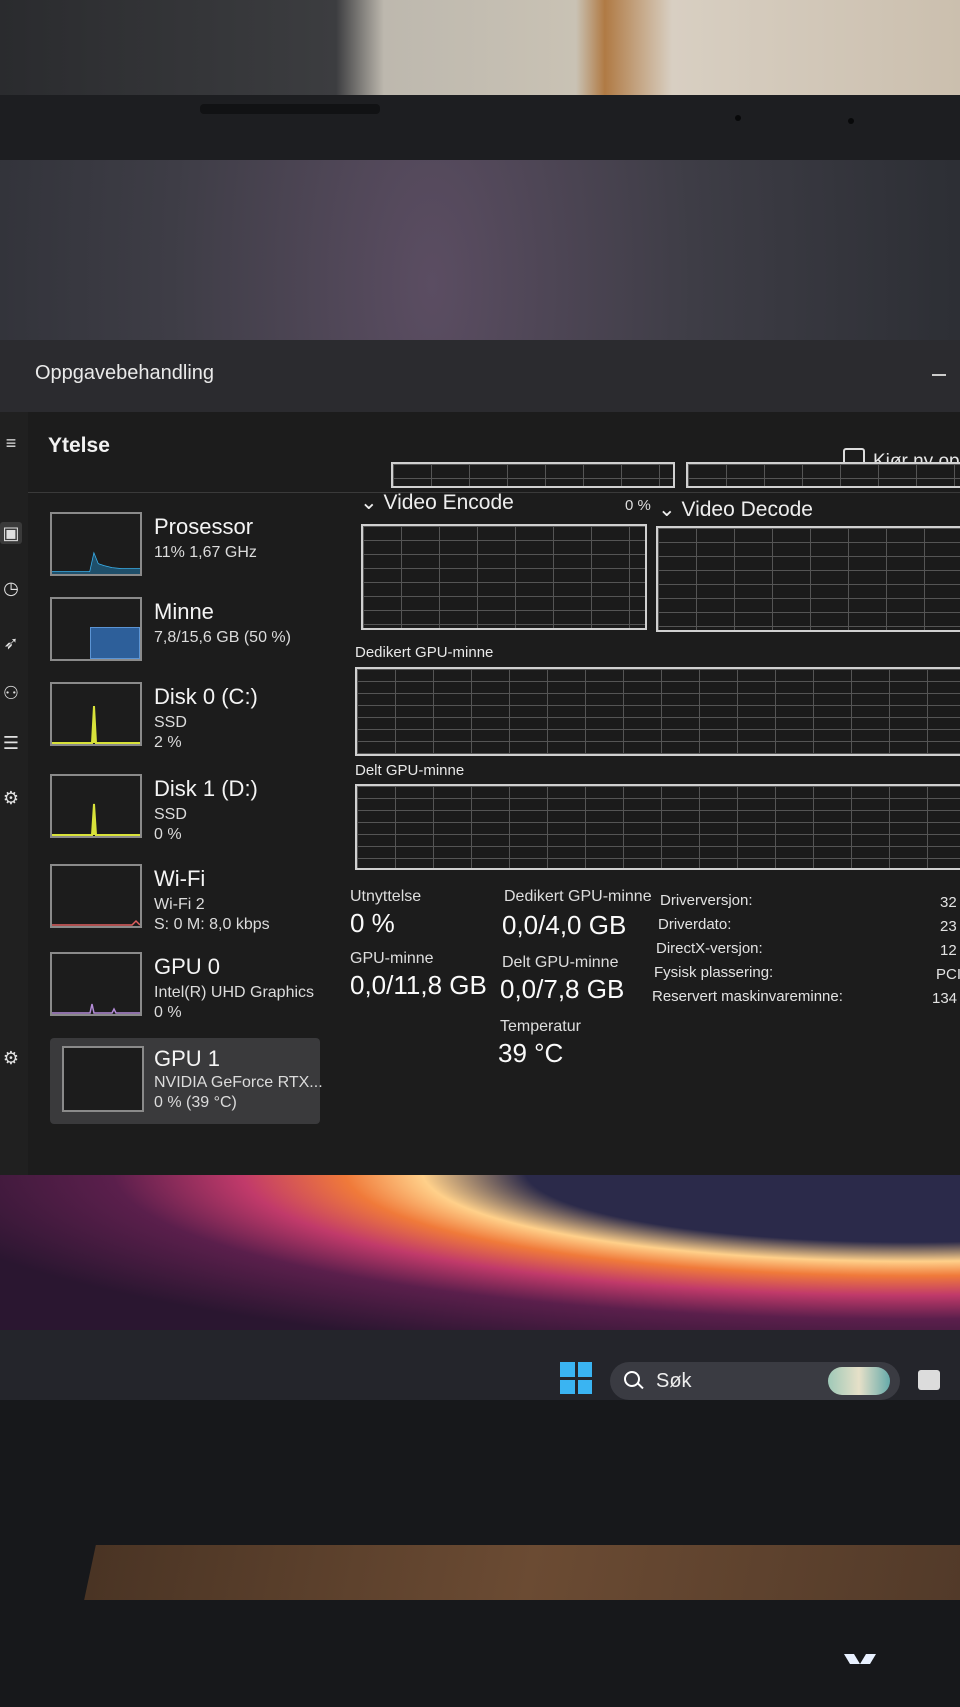 This screenshot has width=960, height=1707. I want to click on device-item-gpu0: GPU 0 Intel(R) UHD Graphics 0 %, so click(185, 993).